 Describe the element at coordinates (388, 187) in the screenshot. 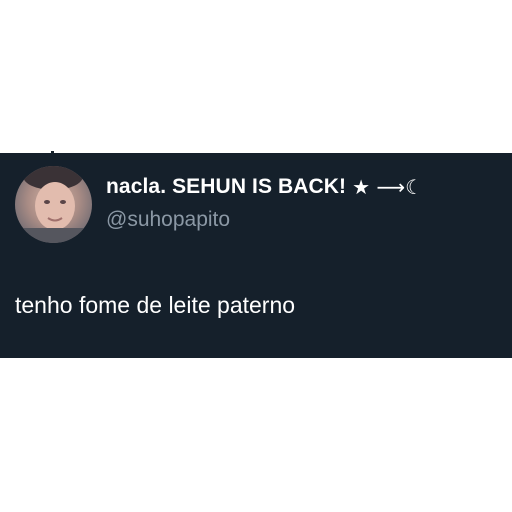

I see `name-symbols: ★ ⟶☾` at that location.